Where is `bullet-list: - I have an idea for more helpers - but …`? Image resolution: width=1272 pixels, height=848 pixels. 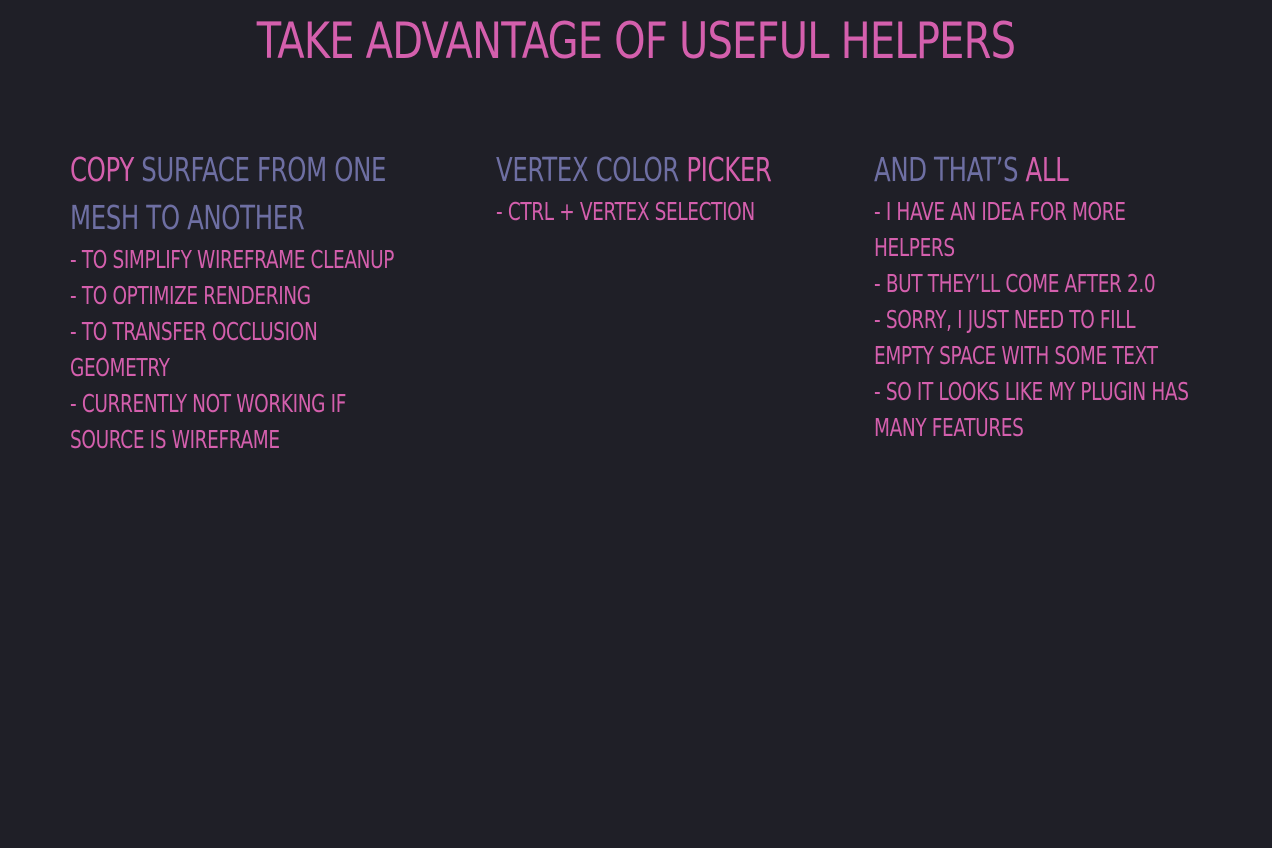 bullet-list: - I have an idea for more helpers - but … is located at coordinates (1037, 320).